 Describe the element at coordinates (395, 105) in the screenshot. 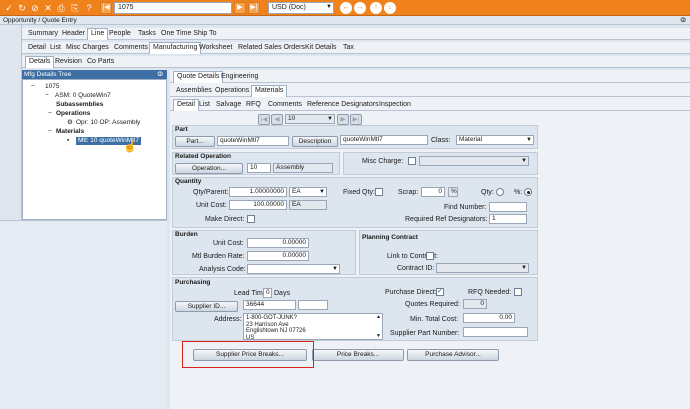

I see `tab-inspection: Inspection` at that location.